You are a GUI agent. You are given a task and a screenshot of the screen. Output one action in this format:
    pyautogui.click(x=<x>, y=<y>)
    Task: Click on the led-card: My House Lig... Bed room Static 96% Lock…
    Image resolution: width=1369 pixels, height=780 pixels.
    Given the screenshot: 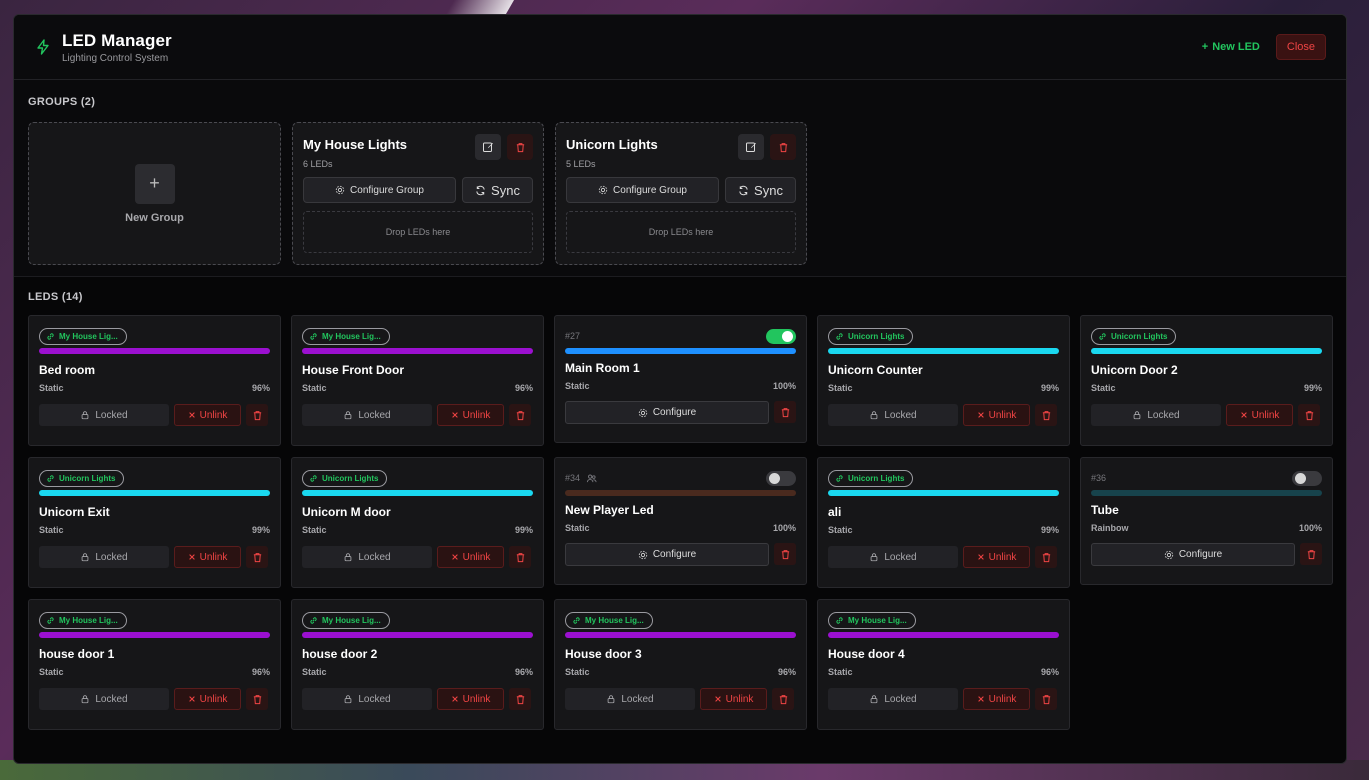 What is the action you would take?
    pyautogui.click(x=154, y=380)
    